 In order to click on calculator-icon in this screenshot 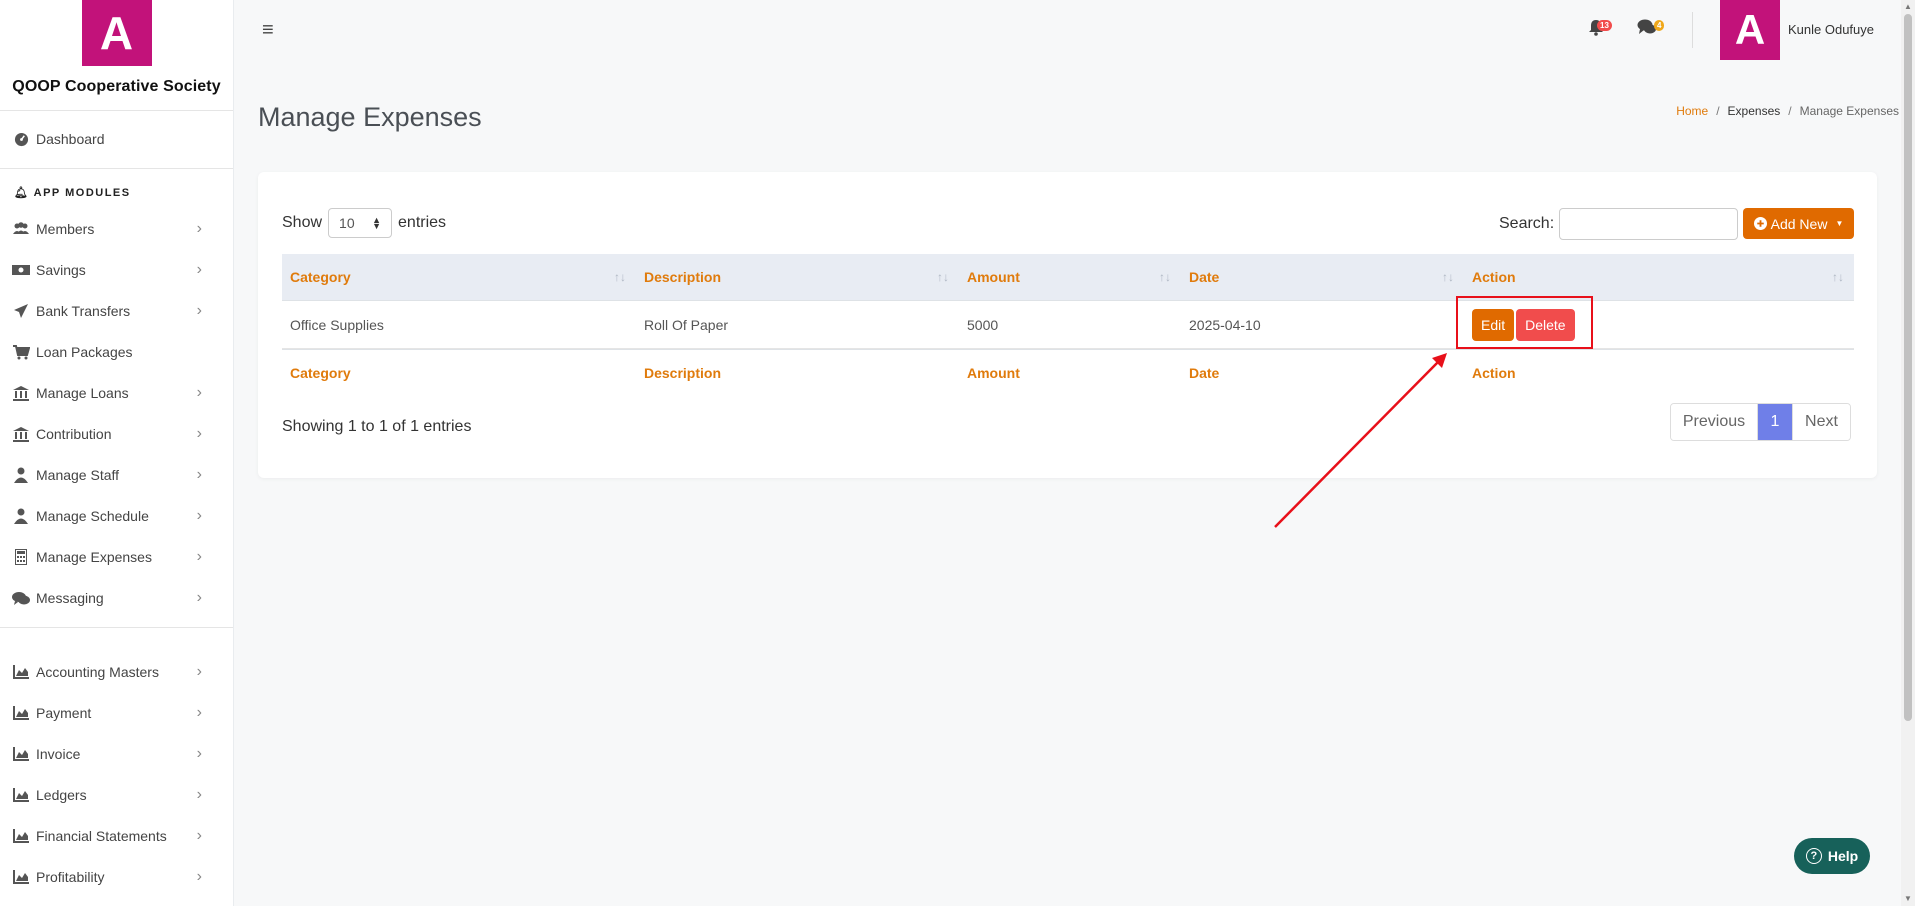, I will do `click(21, 557)`.